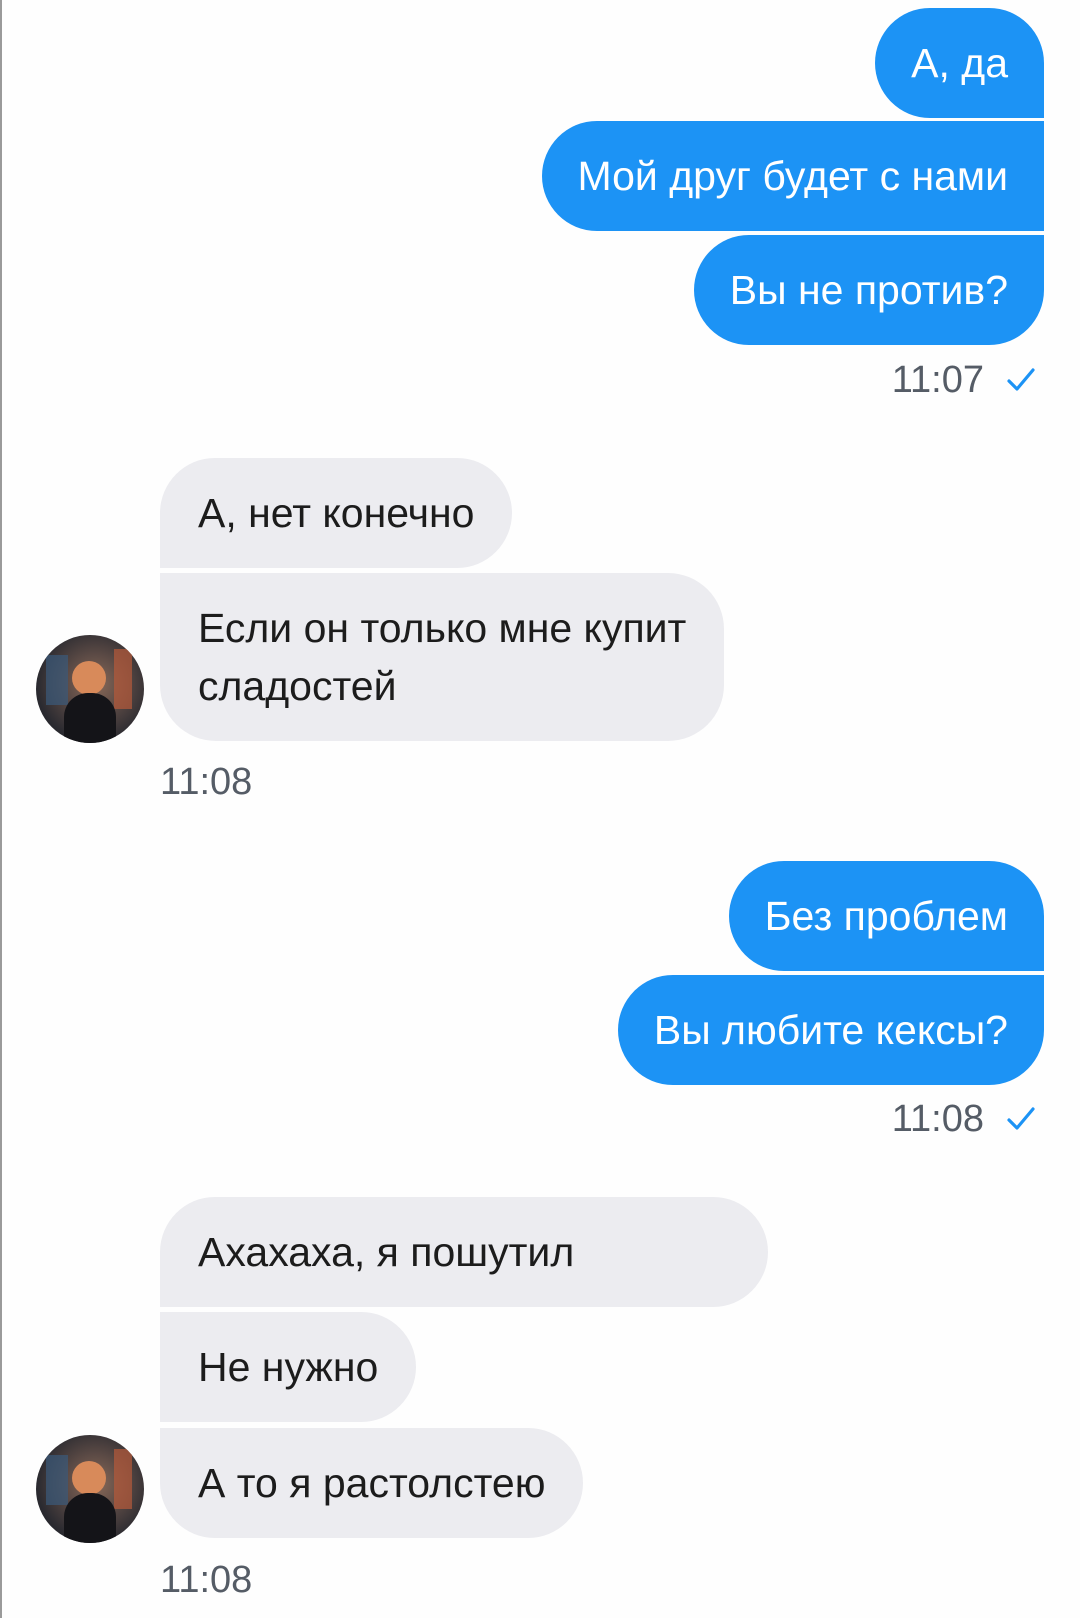 This screenshot has height=1618, width=1080. What do you see at coordinates (1, 809) in the screenshot?
I see `divider` at bounding box center [1, 809].